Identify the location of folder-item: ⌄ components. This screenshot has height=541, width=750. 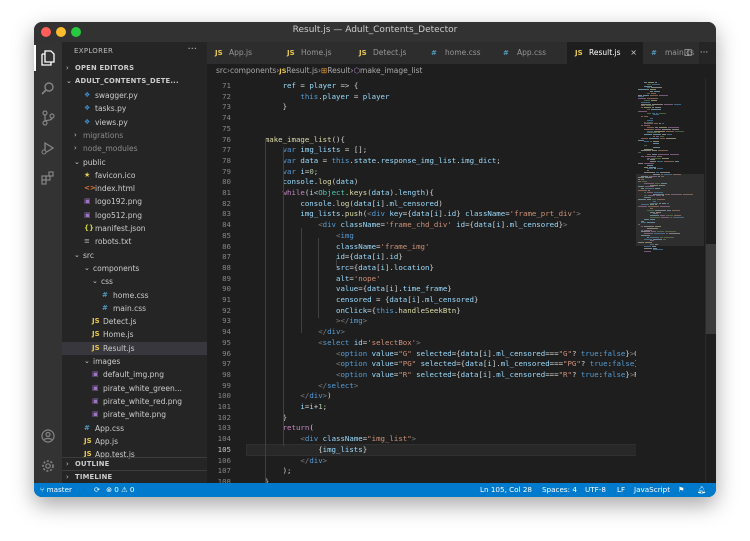
(134, 268).